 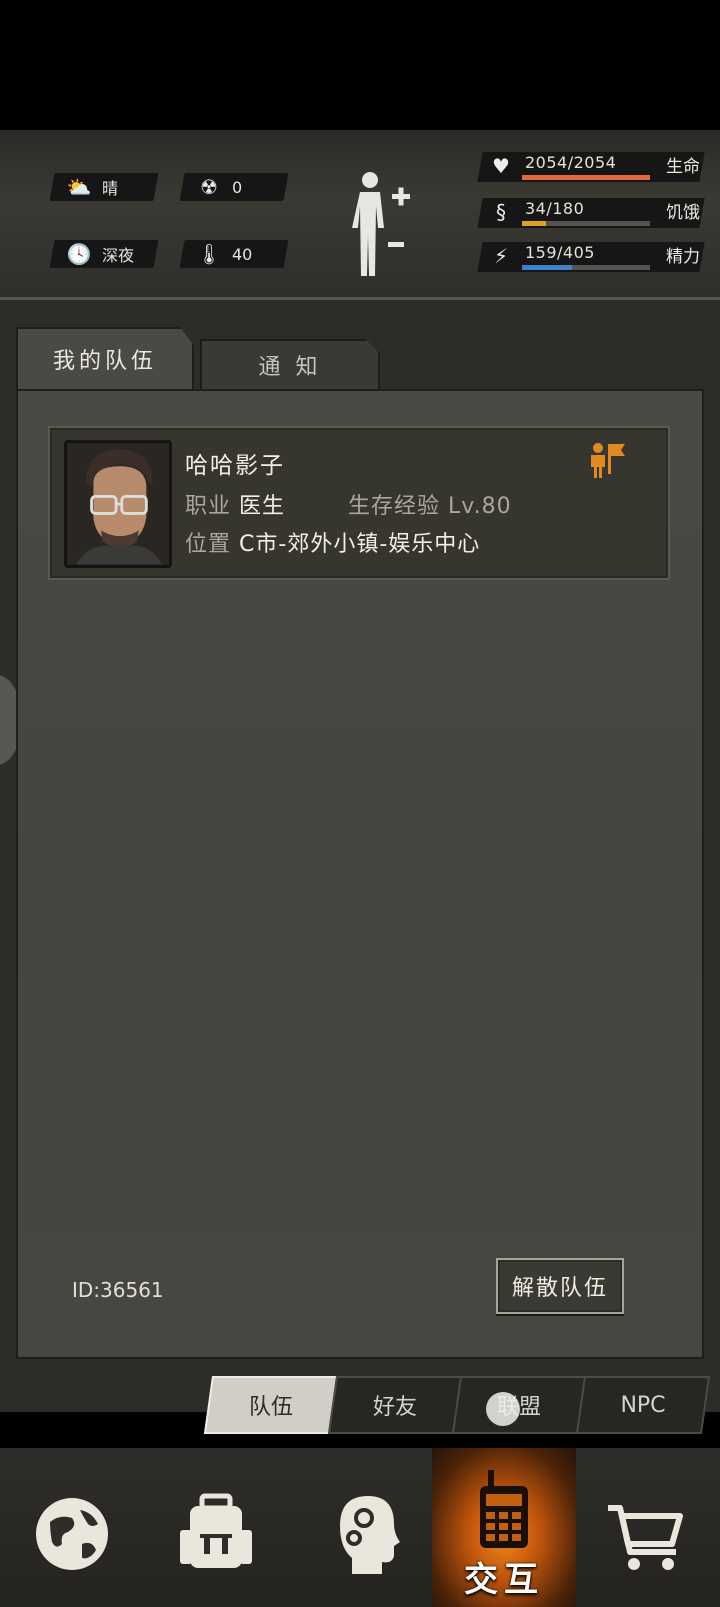 I want to click on nav-interaction: 交互, so click(x=504, y=1527).